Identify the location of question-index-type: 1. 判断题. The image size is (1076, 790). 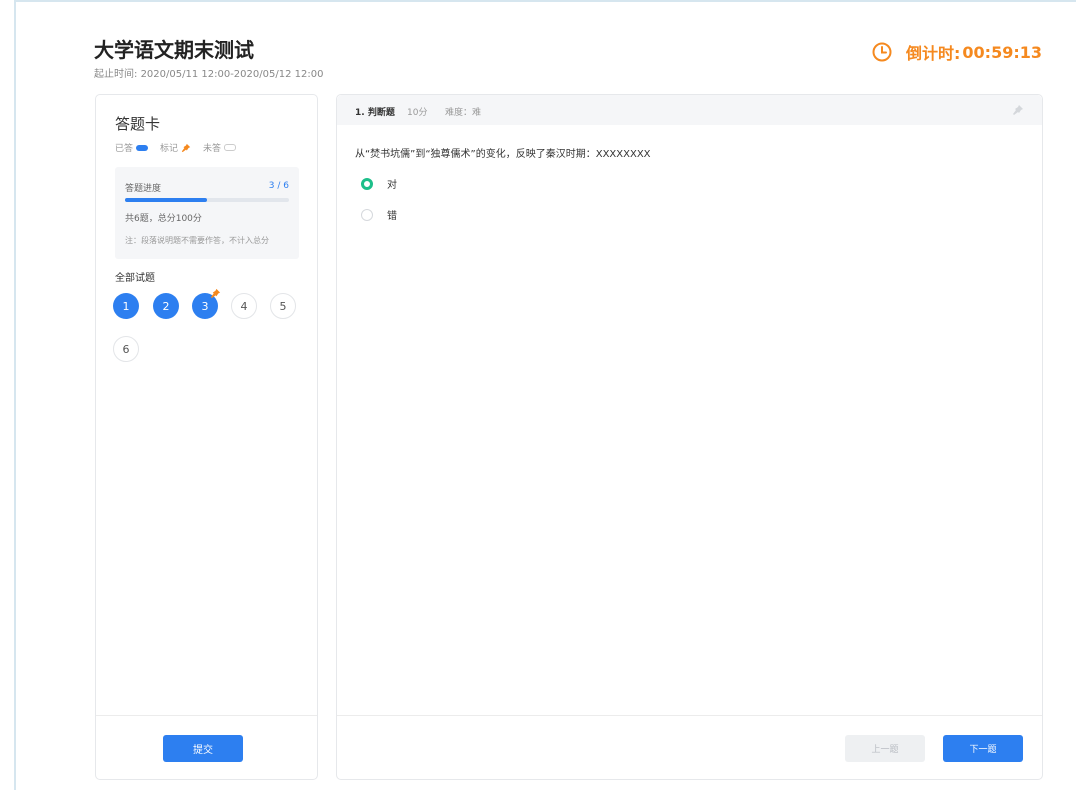
(375, 113).